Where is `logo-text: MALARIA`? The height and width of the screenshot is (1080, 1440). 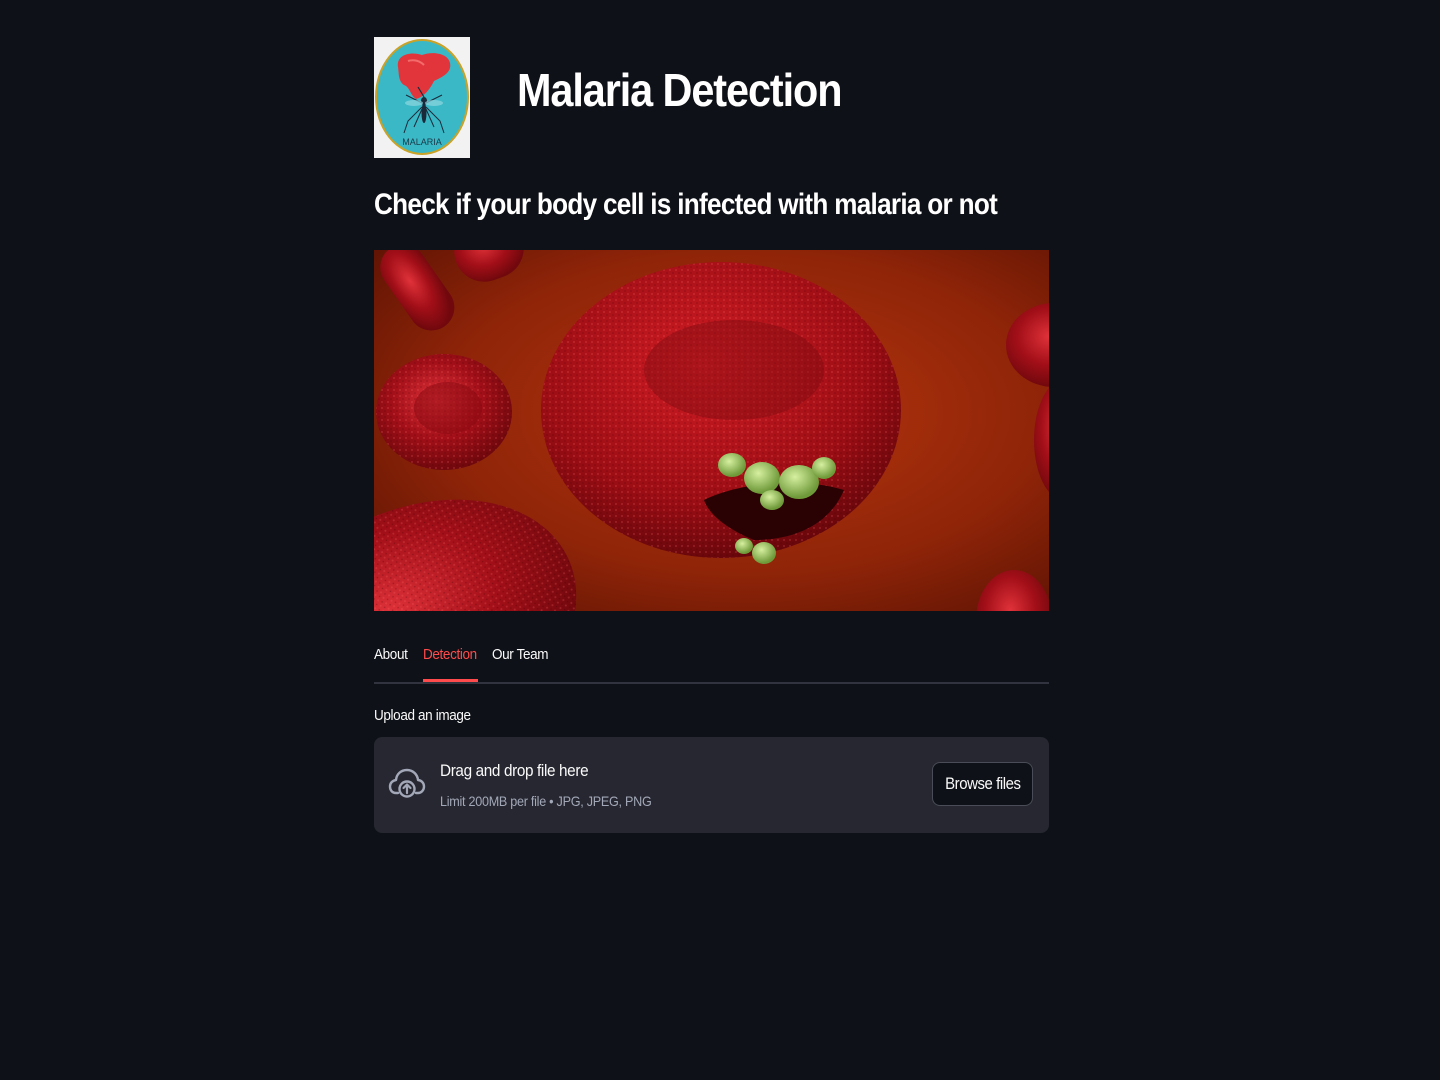 logo-text: MALARIA is located at coordinates (422, 142).